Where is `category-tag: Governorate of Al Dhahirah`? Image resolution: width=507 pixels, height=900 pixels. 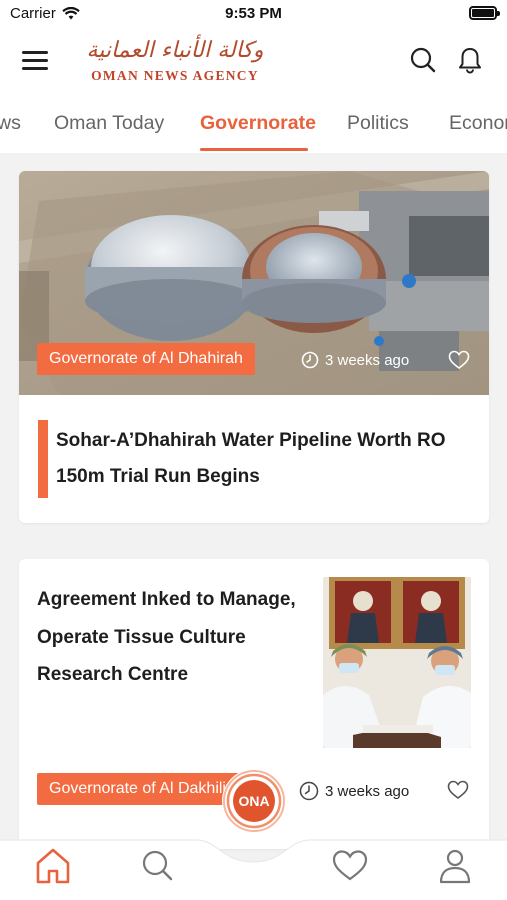
category-tag: Governorate of Al Dhahirah is located at coordinates (146, 359).